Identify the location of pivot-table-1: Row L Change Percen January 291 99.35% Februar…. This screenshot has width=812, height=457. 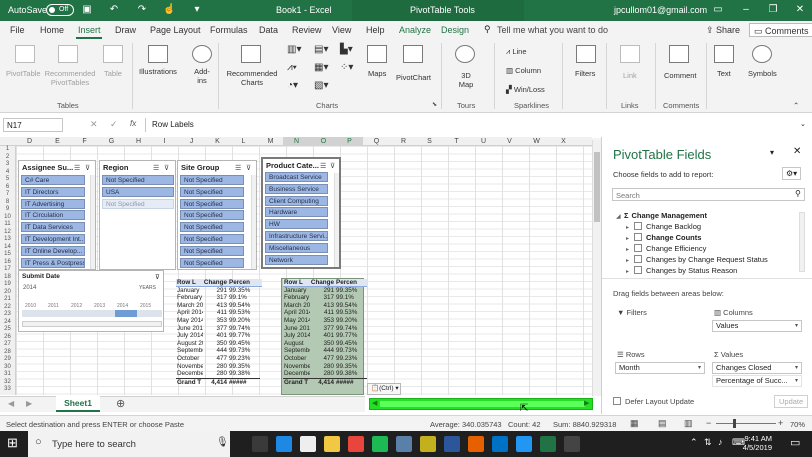
(219, 337).